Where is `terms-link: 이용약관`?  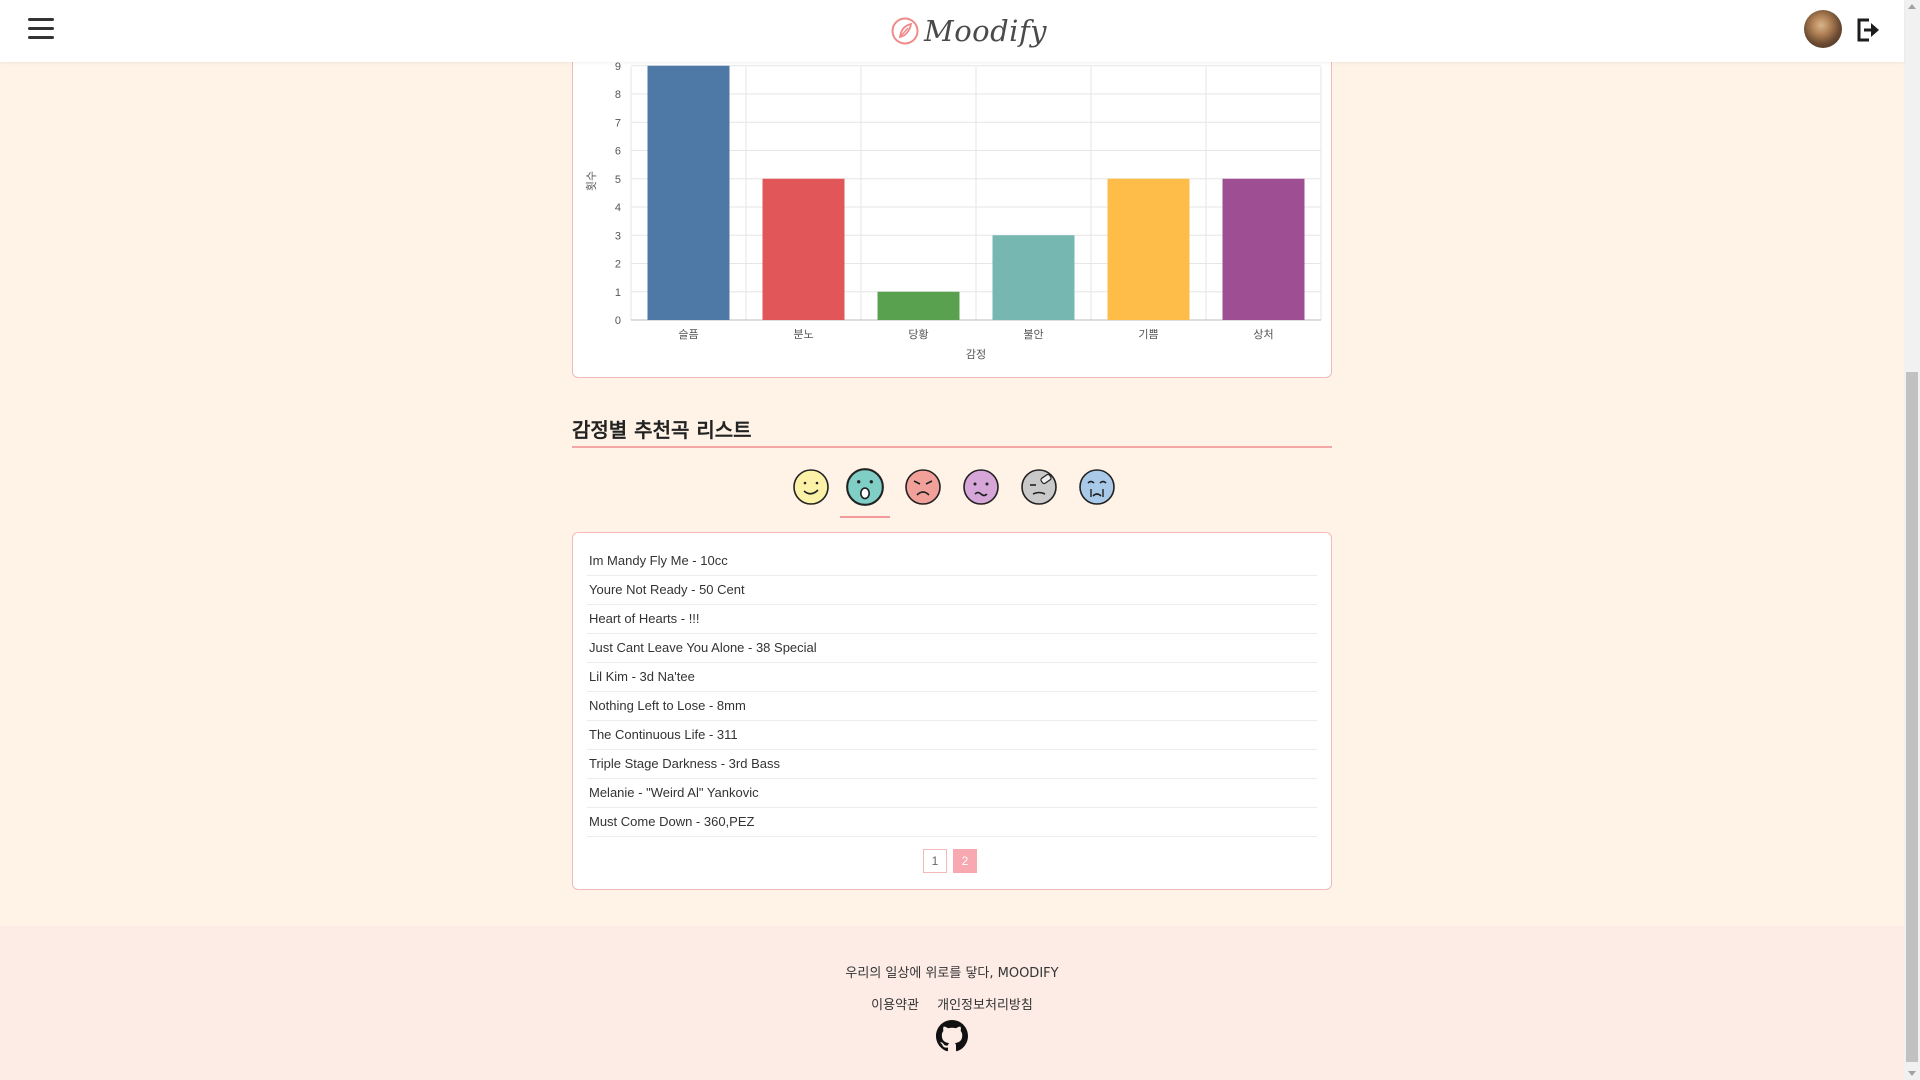
terms-link: 이용약관 is located at coordinates (895, 1005).